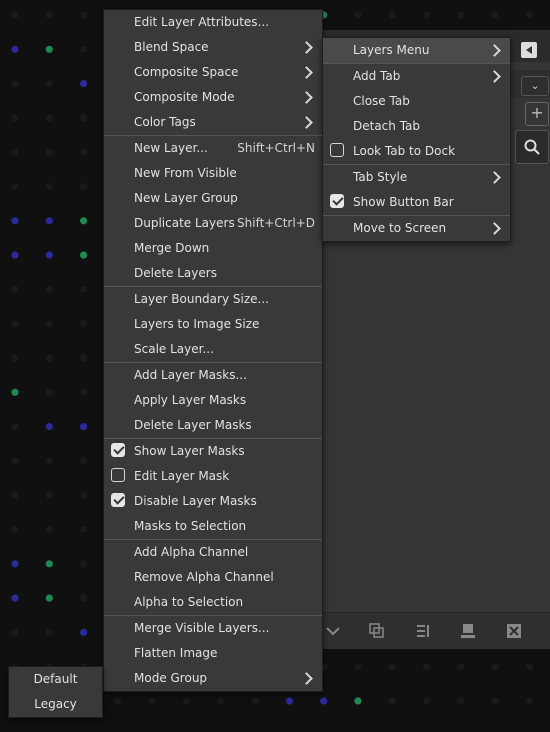 This screenshot has height=732, width=550. I want to click on merge-down-icon, so click(423, 631).